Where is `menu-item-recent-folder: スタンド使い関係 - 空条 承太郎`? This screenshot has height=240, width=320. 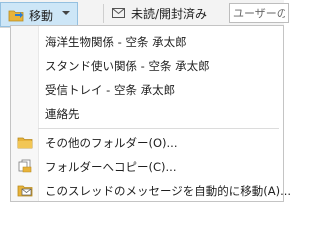 menu-item-recent-folder: スタンド使い関係 - 空条 承太郎 is located at coordinates (147, 65).